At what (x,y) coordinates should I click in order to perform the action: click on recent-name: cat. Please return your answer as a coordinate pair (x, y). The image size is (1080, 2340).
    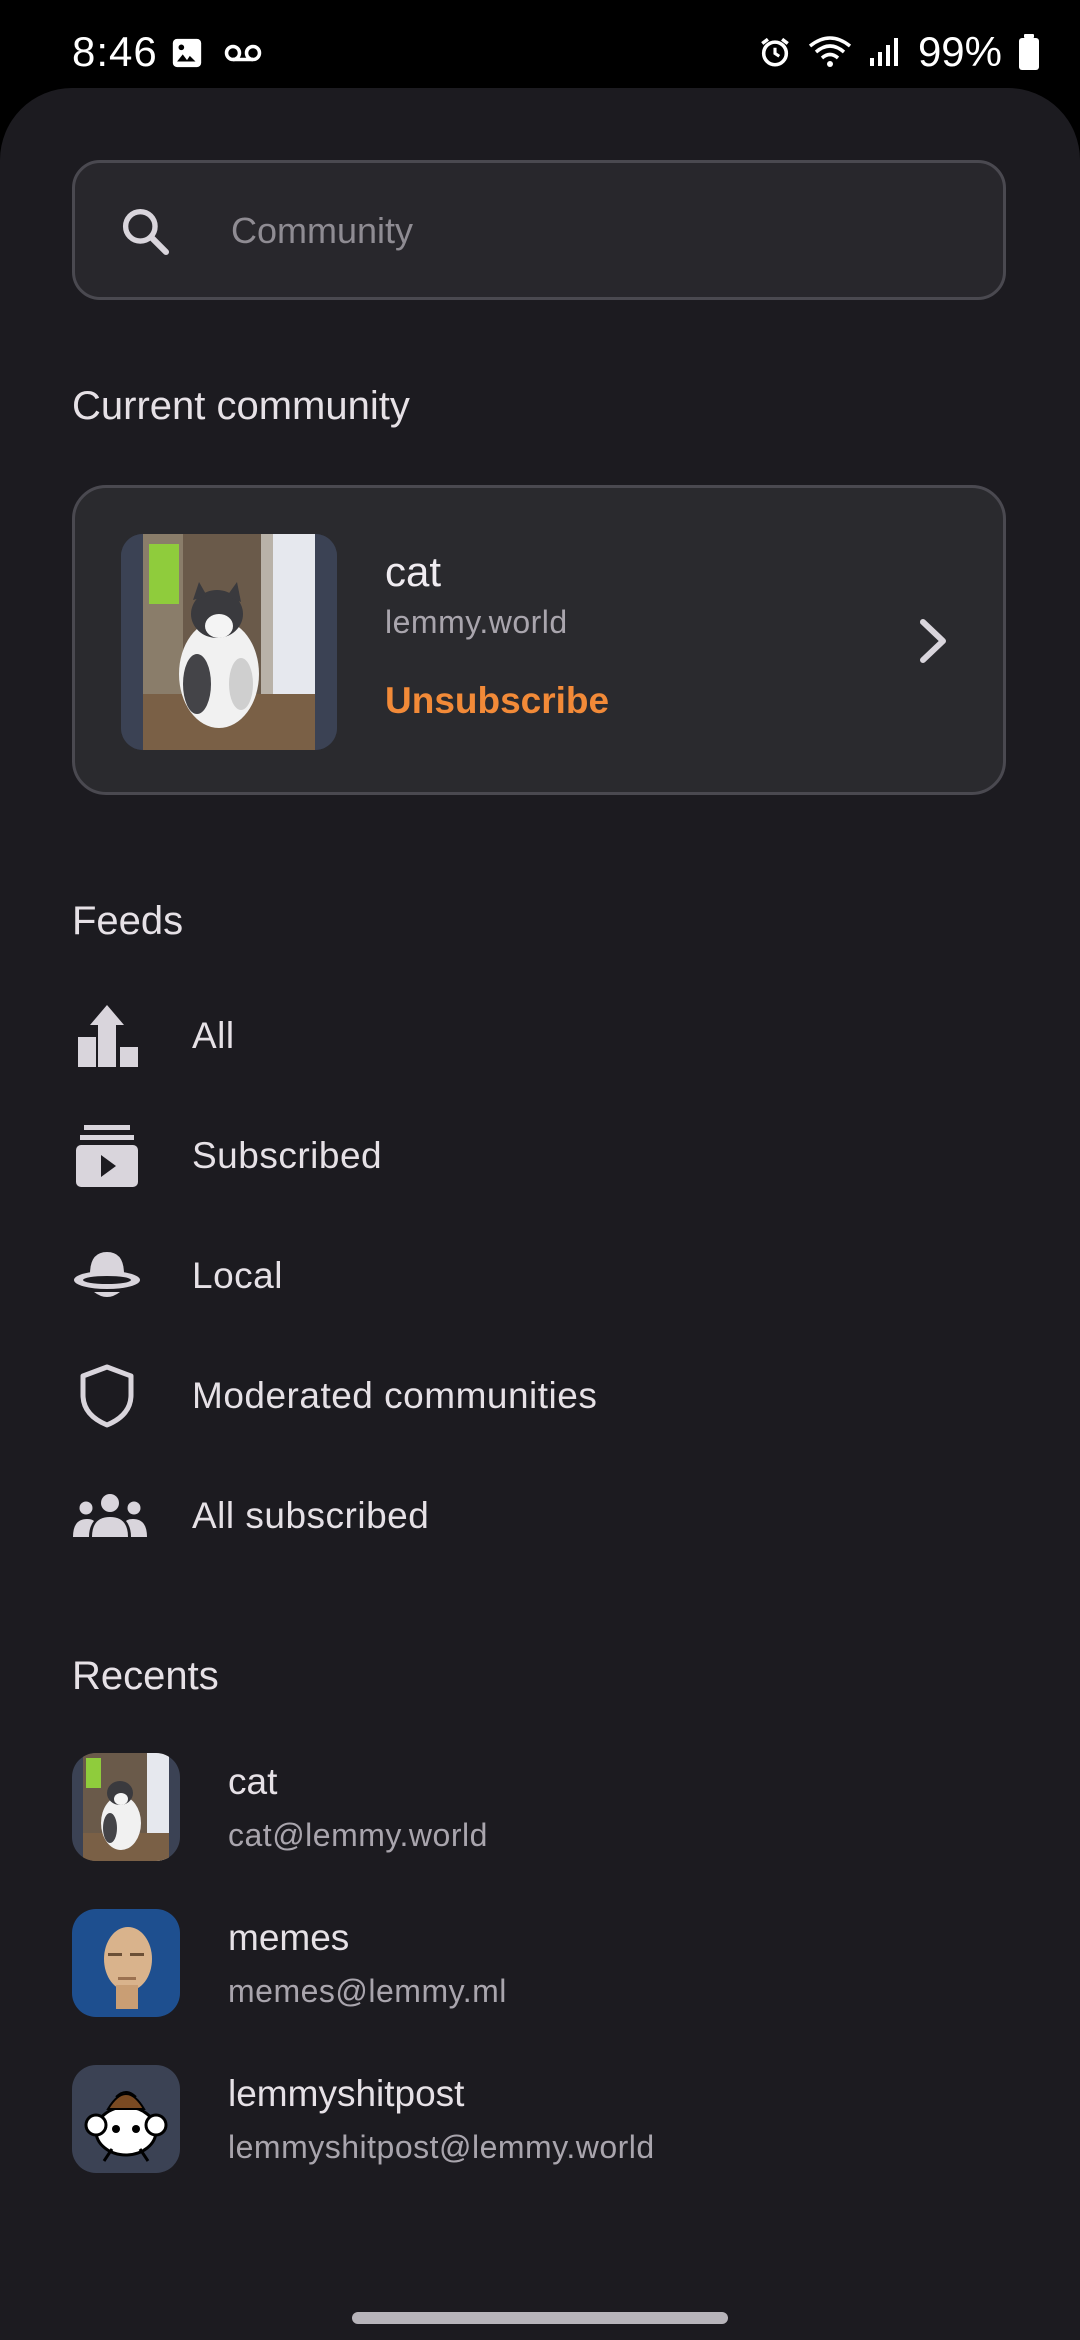
    Looking at the image, I should click on (253, 1781).